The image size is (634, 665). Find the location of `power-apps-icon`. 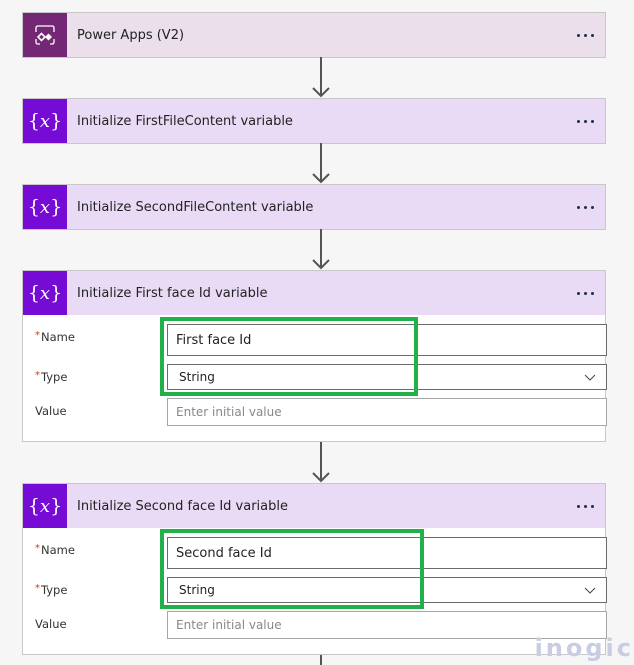

power-apps-icon is located at coordinates (45, 35).